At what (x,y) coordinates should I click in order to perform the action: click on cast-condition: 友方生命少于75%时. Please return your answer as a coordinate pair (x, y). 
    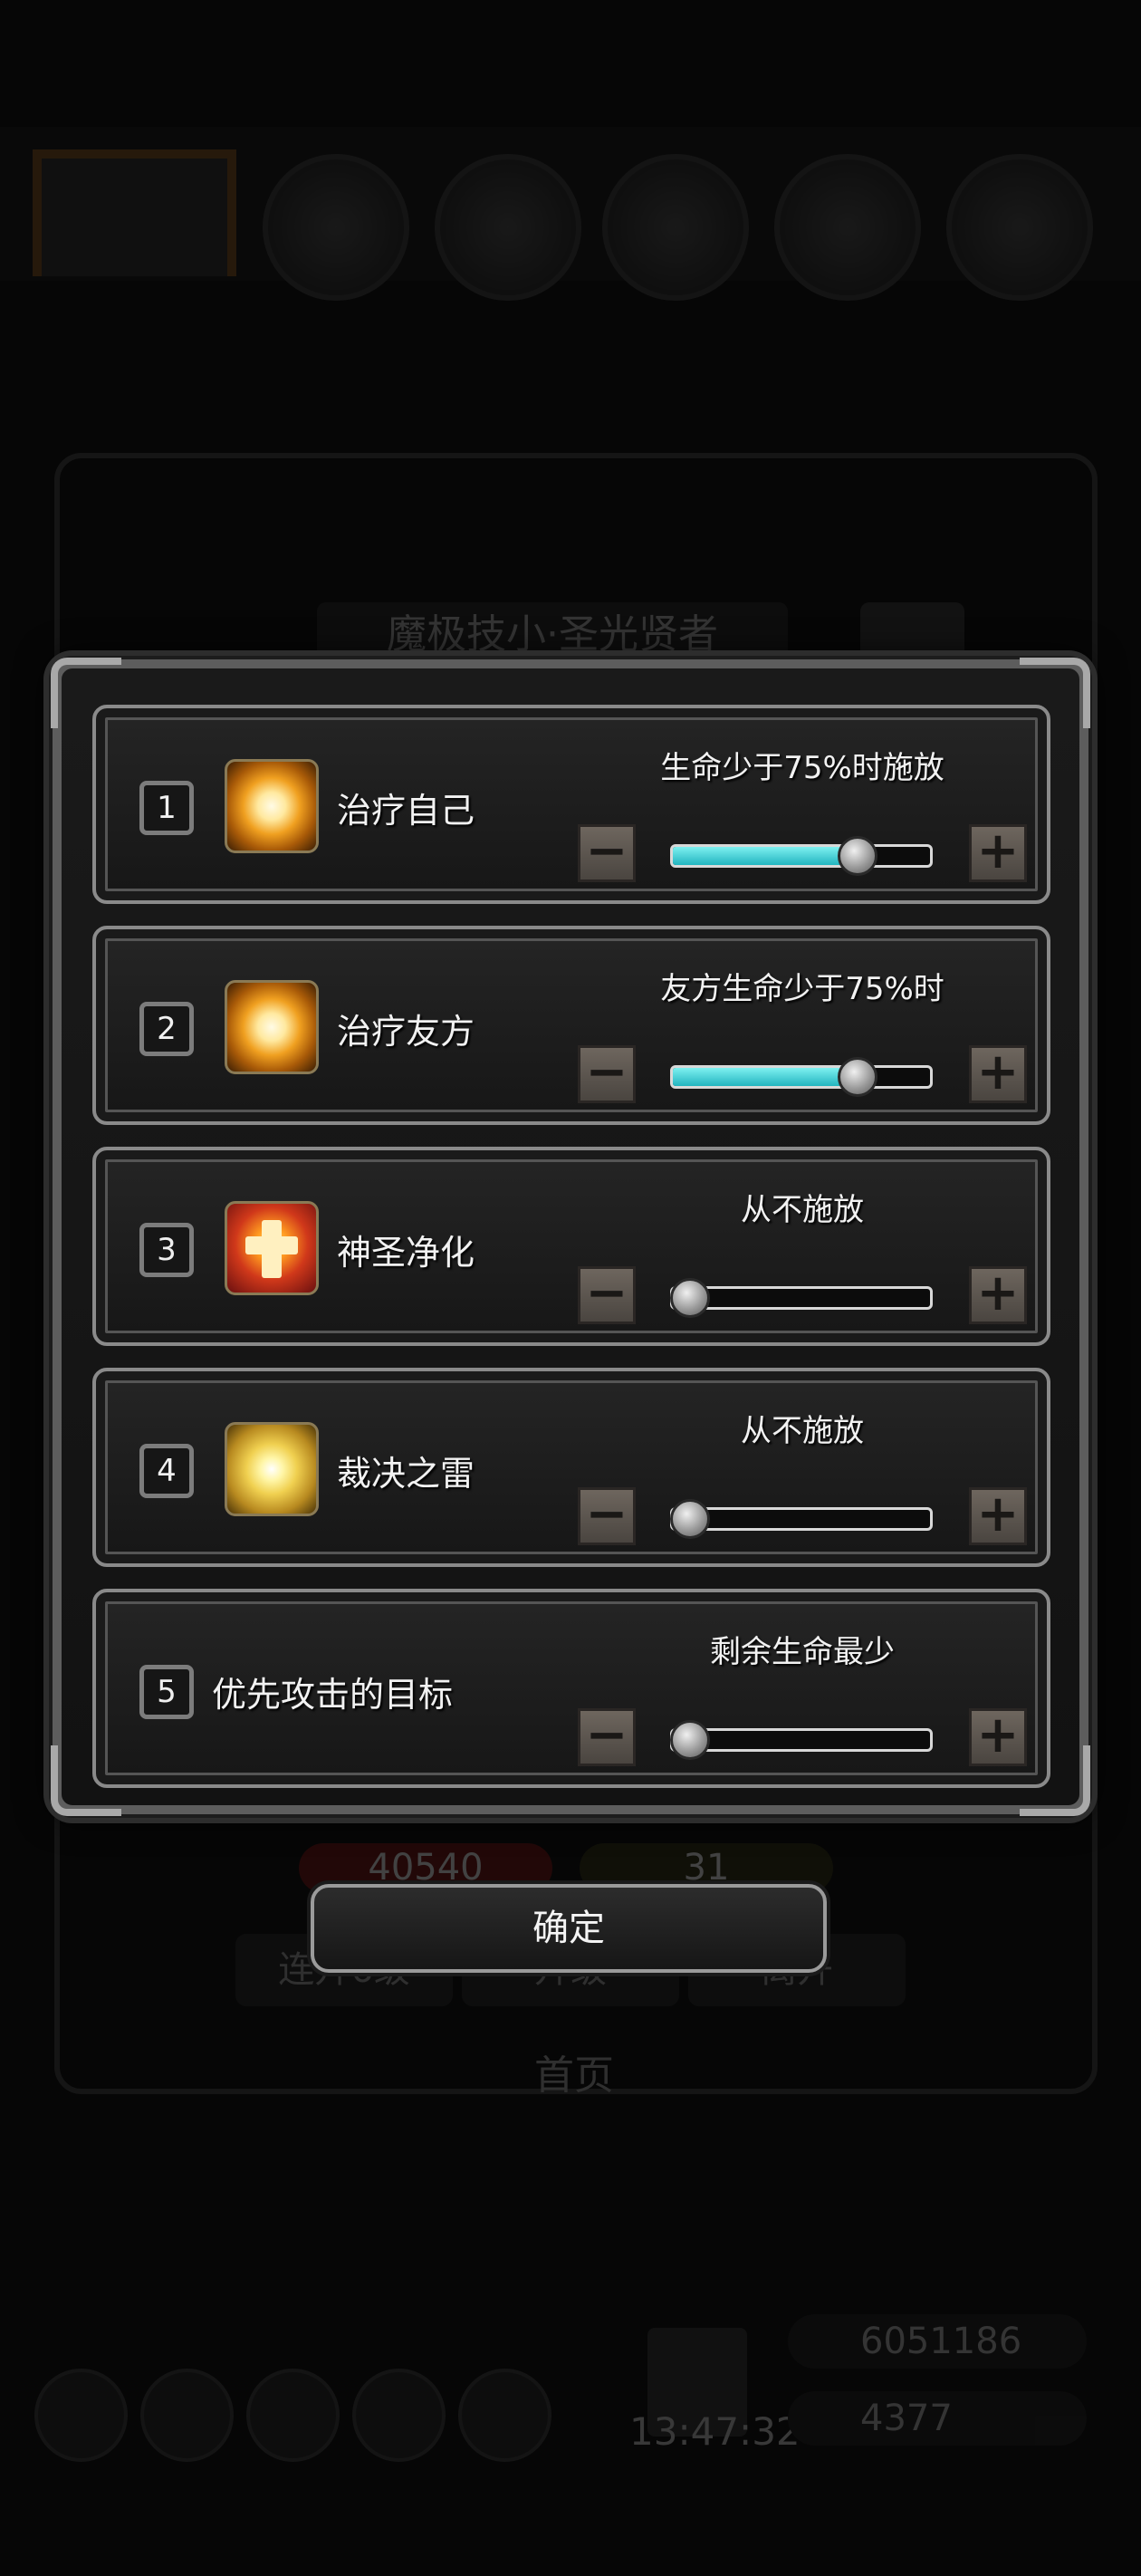
    Looking at the image, I should click on (802, 989).